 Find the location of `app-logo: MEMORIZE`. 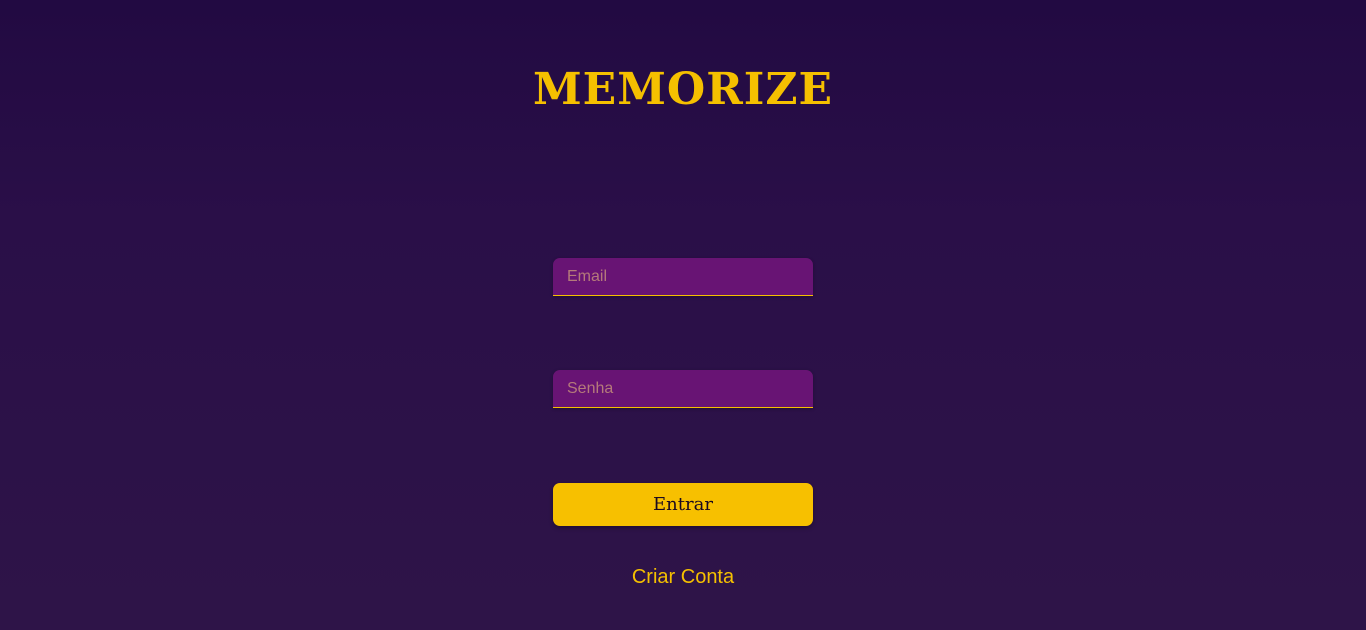

app-logo: MEMORIZE is located at coordinates (683, 89).